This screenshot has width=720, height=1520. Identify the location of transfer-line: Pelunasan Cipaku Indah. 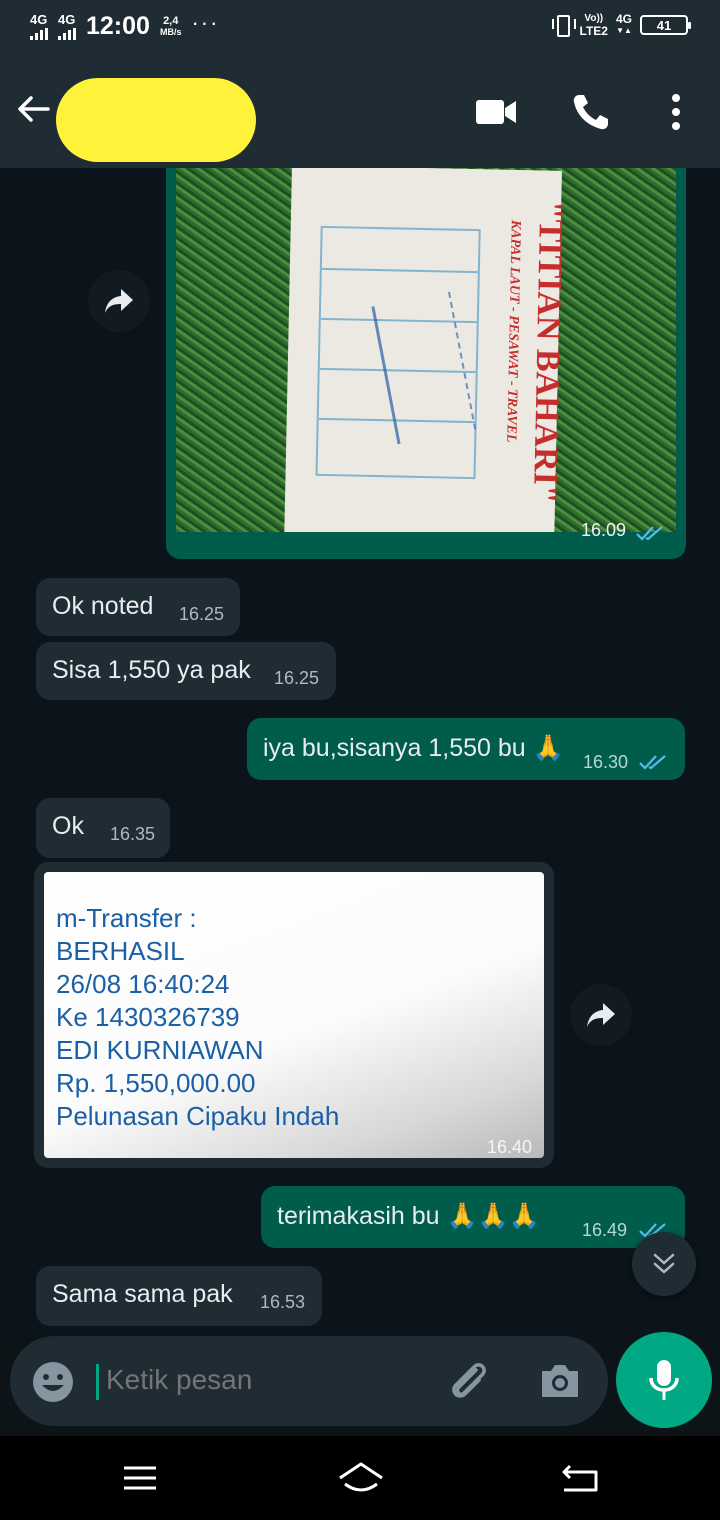
(198, 1116).